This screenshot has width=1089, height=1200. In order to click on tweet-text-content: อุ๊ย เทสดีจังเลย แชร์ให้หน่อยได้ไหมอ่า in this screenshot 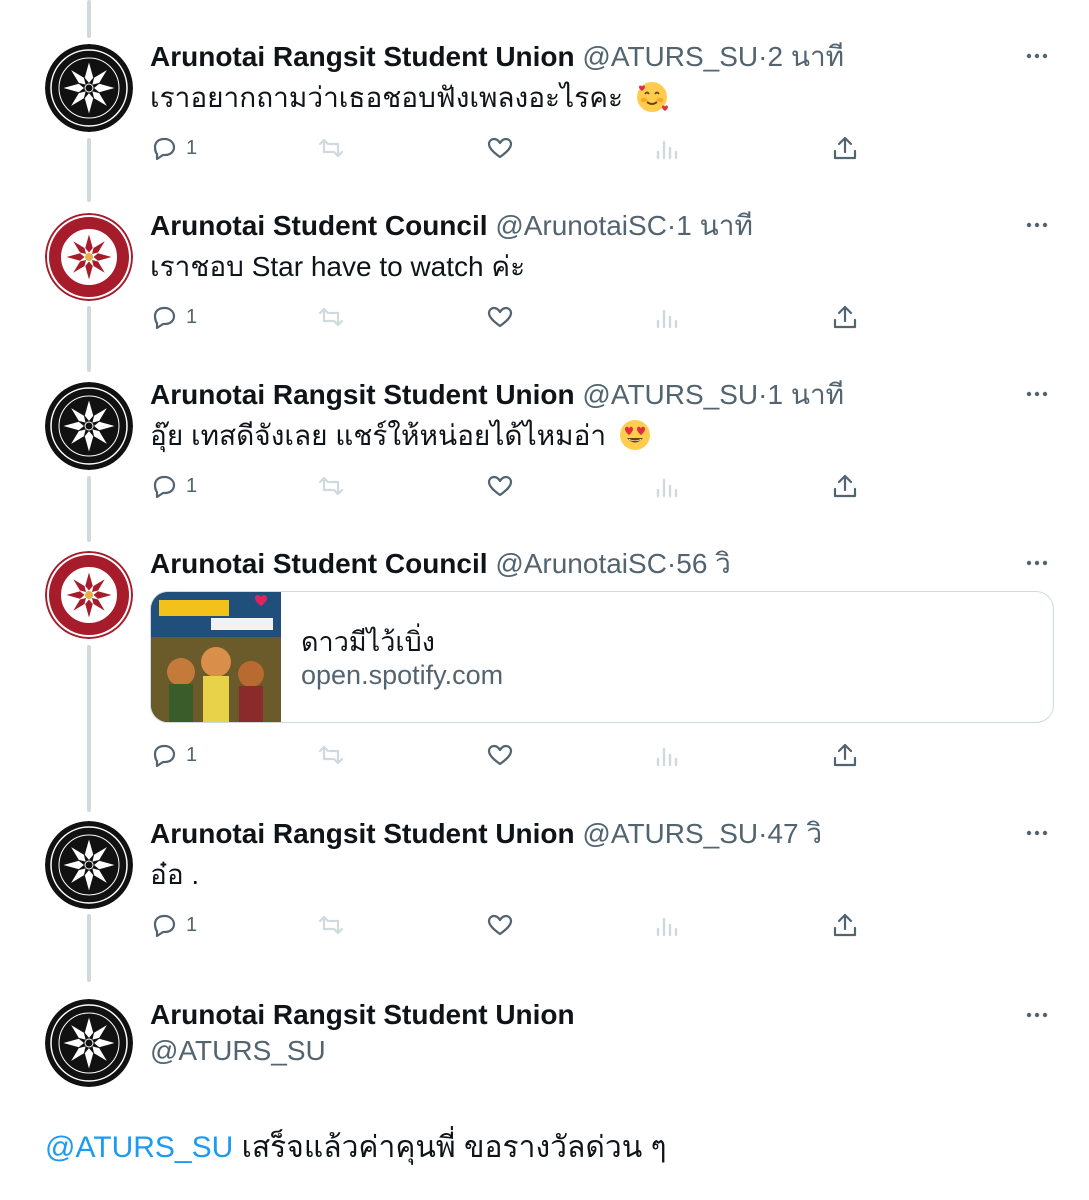, I will do `click(378, 435)`.